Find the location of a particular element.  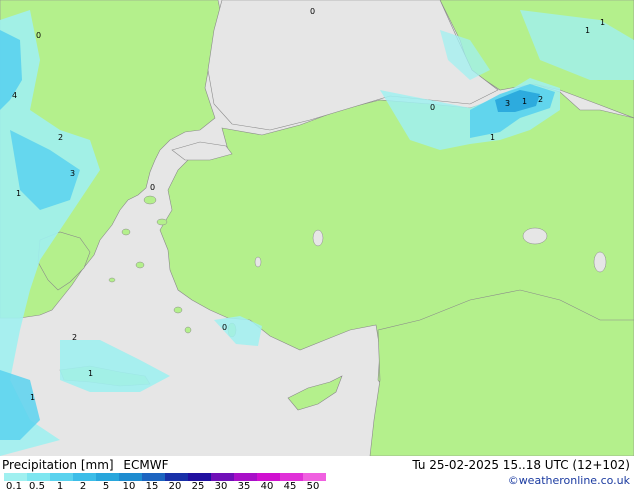

value-label: 4 is located at coordinates (14, 95).